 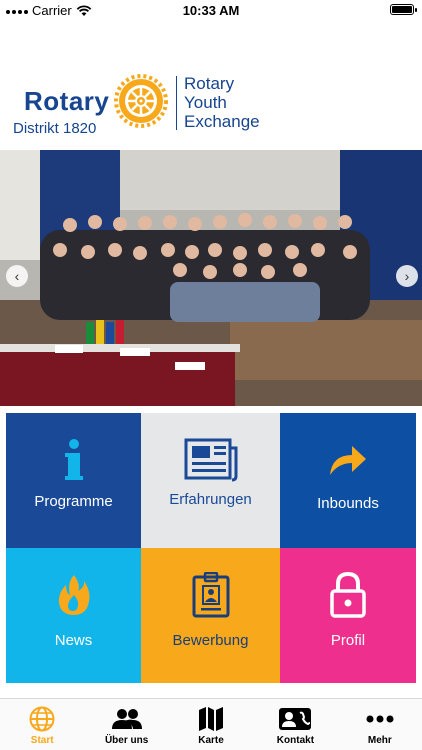 What do you see at coordinates (348, 503) in the screenshot?
I see `tile-label: Inbounds` at bounding box center [348, 503].